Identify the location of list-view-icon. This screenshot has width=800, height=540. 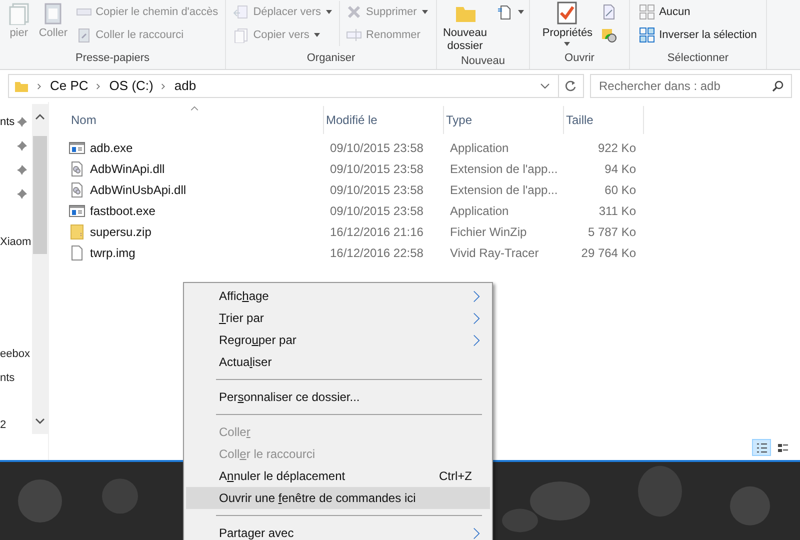
(762, 447).